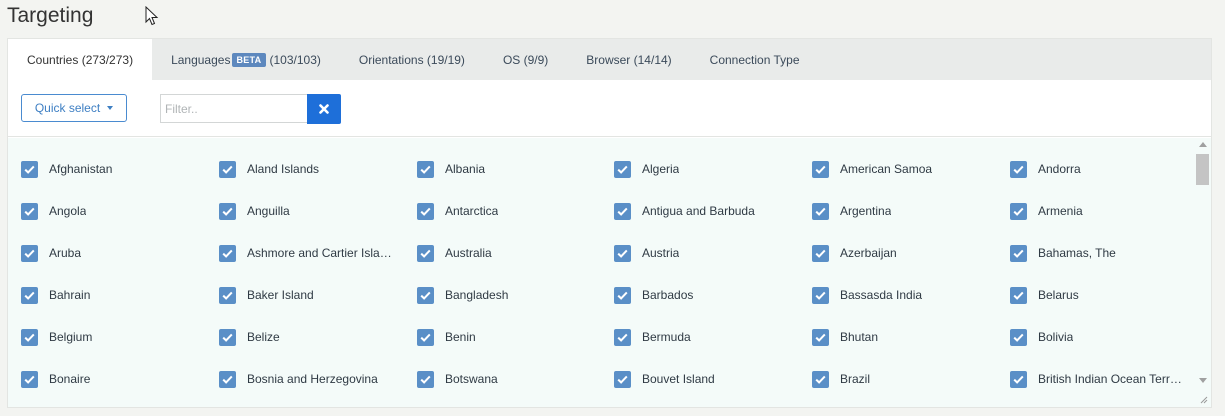 This screenshot has height=416, width=1225. What do you see at coordinates (628, 59) in the screenshot?
I see `tab-browser: Browser (14/14)` at bounding box center [628, 59].